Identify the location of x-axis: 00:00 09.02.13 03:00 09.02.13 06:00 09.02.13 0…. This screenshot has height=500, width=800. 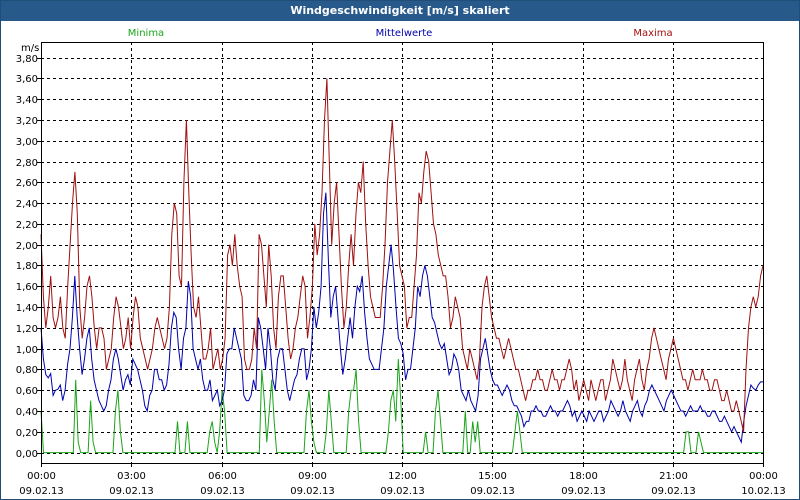
(402, 480).